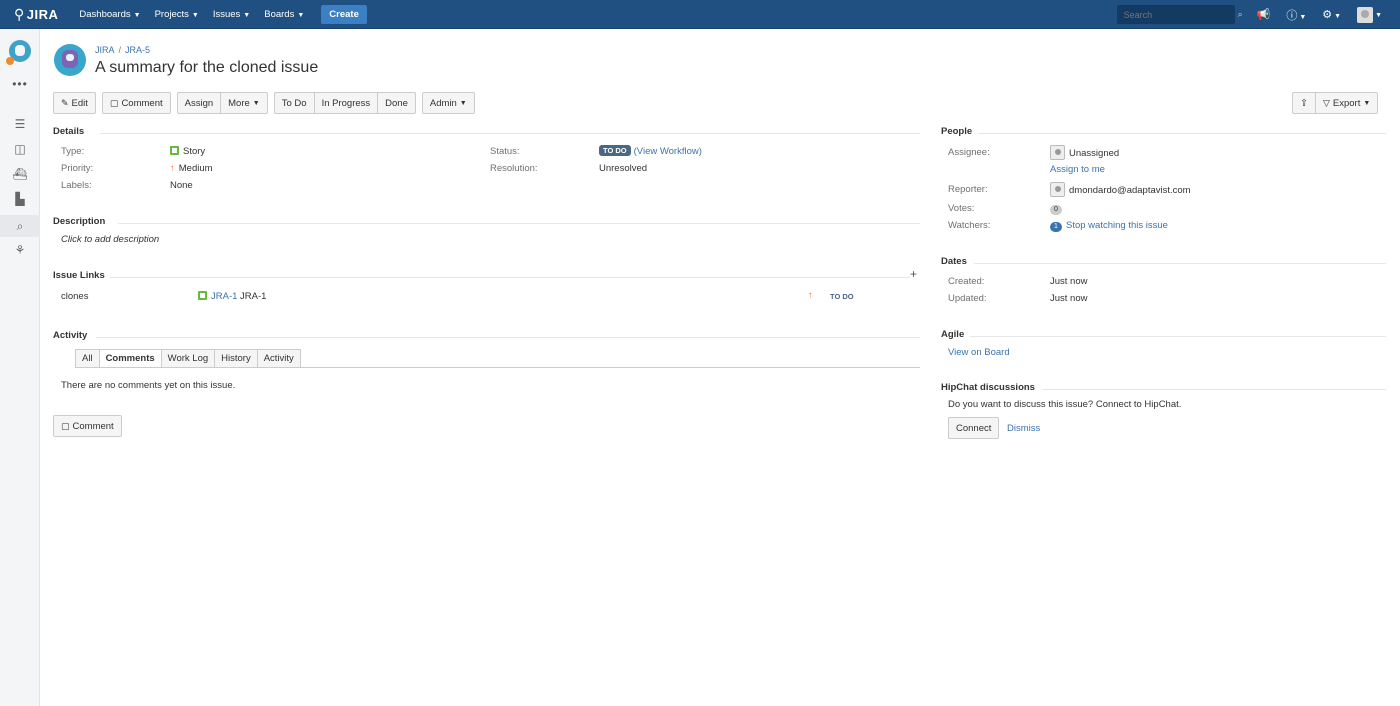  Describe the element at coordinates (79, 103) in the screenshot. I see `edit-button-label: Edit` at that location.